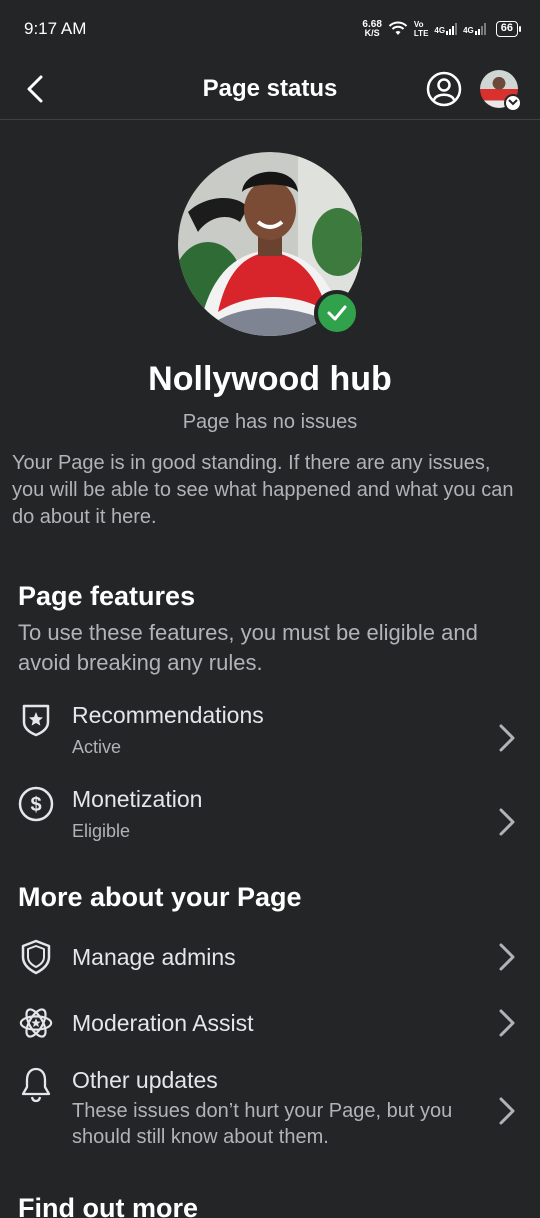 This screenshot has width=540, height=1218. Describe the element at coordinates (107, 596) in the screenshot. I see `section-title-page-features: Page features` at that location.